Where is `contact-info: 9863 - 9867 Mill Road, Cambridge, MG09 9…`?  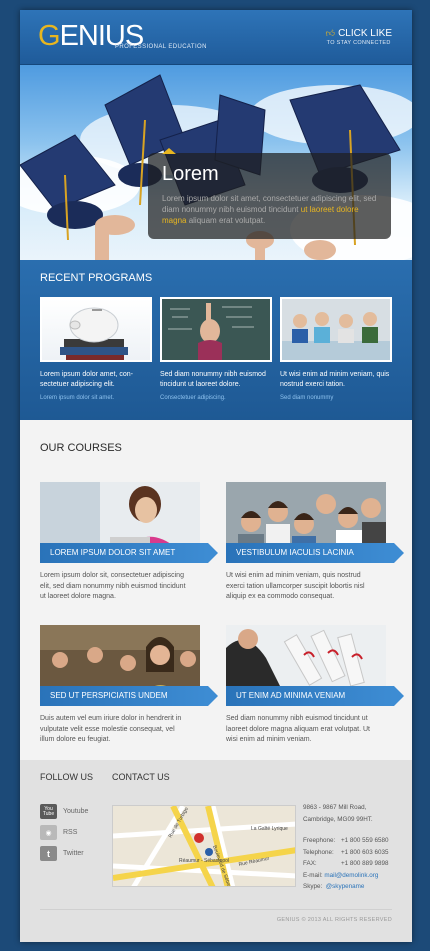 contact-info: 9863 - 9867 Mill Road, Cambridge, MG09 9… is located at coordinates (353, 847).